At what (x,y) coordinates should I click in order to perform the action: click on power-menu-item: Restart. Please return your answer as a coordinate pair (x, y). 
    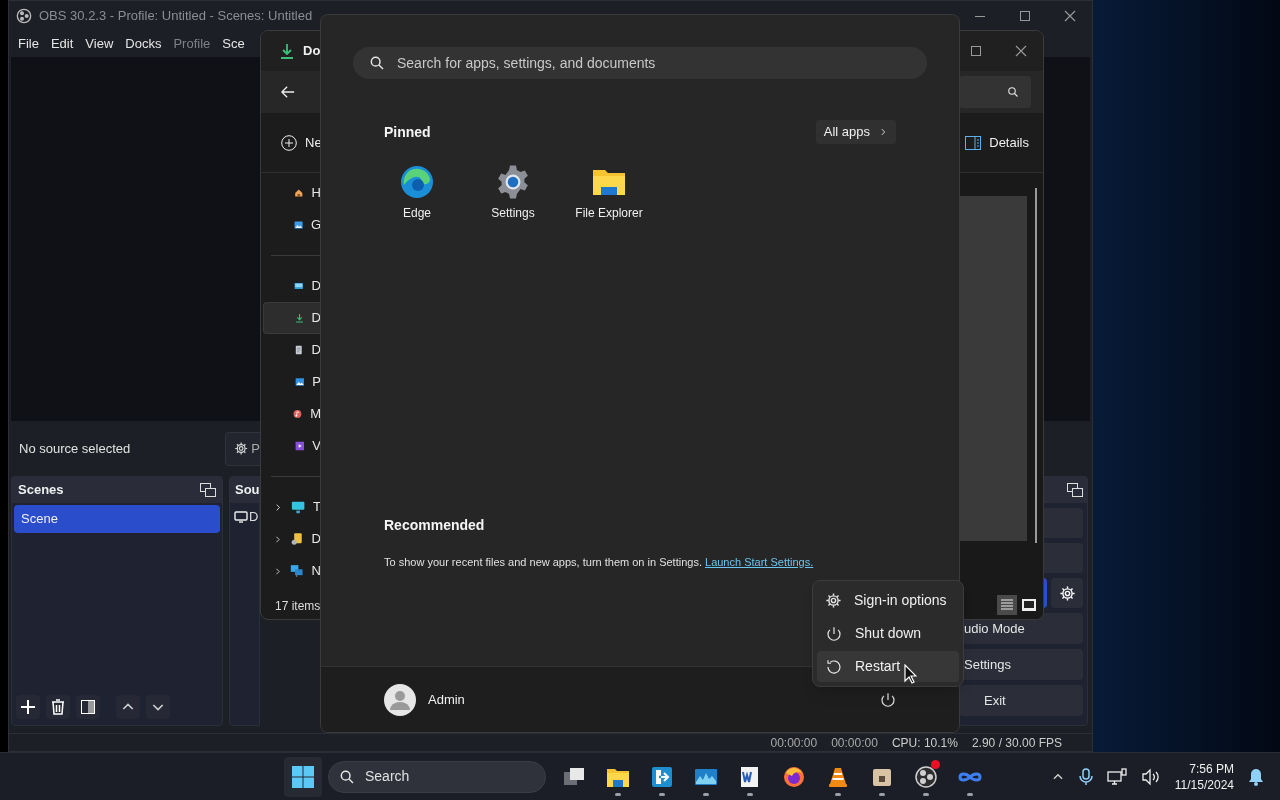
    Looking at the image, I should click on (888, 666).